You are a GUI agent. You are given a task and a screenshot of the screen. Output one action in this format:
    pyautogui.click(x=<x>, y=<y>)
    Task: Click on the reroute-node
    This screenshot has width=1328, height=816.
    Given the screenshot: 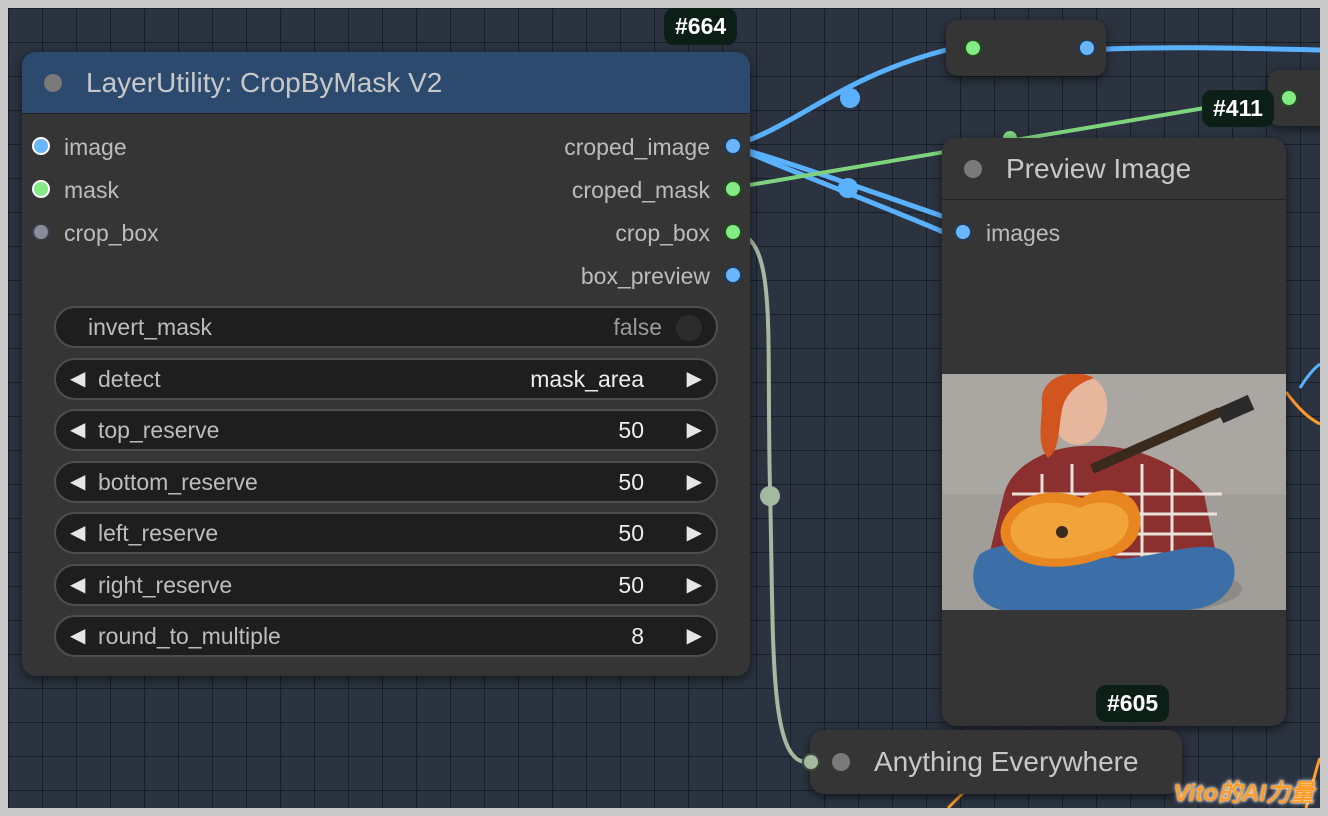 What is the action you would take?
    pyautogui.click(x=1026, y=48)
    